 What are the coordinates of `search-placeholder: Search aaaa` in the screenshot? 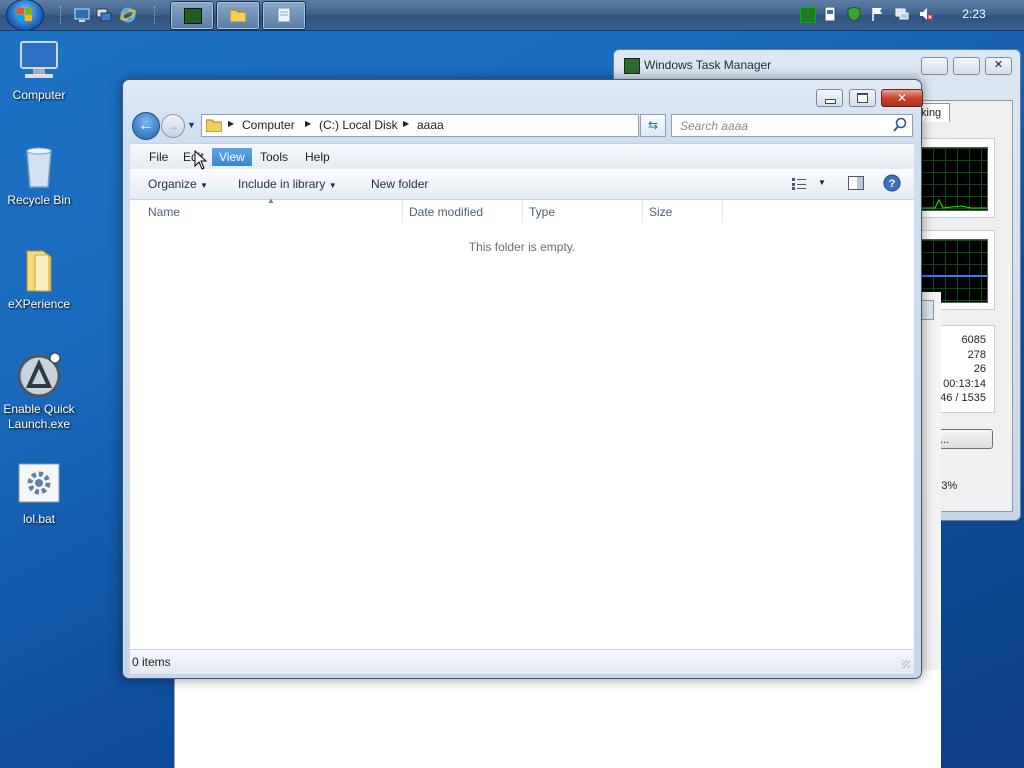 It's located at (714, 126).